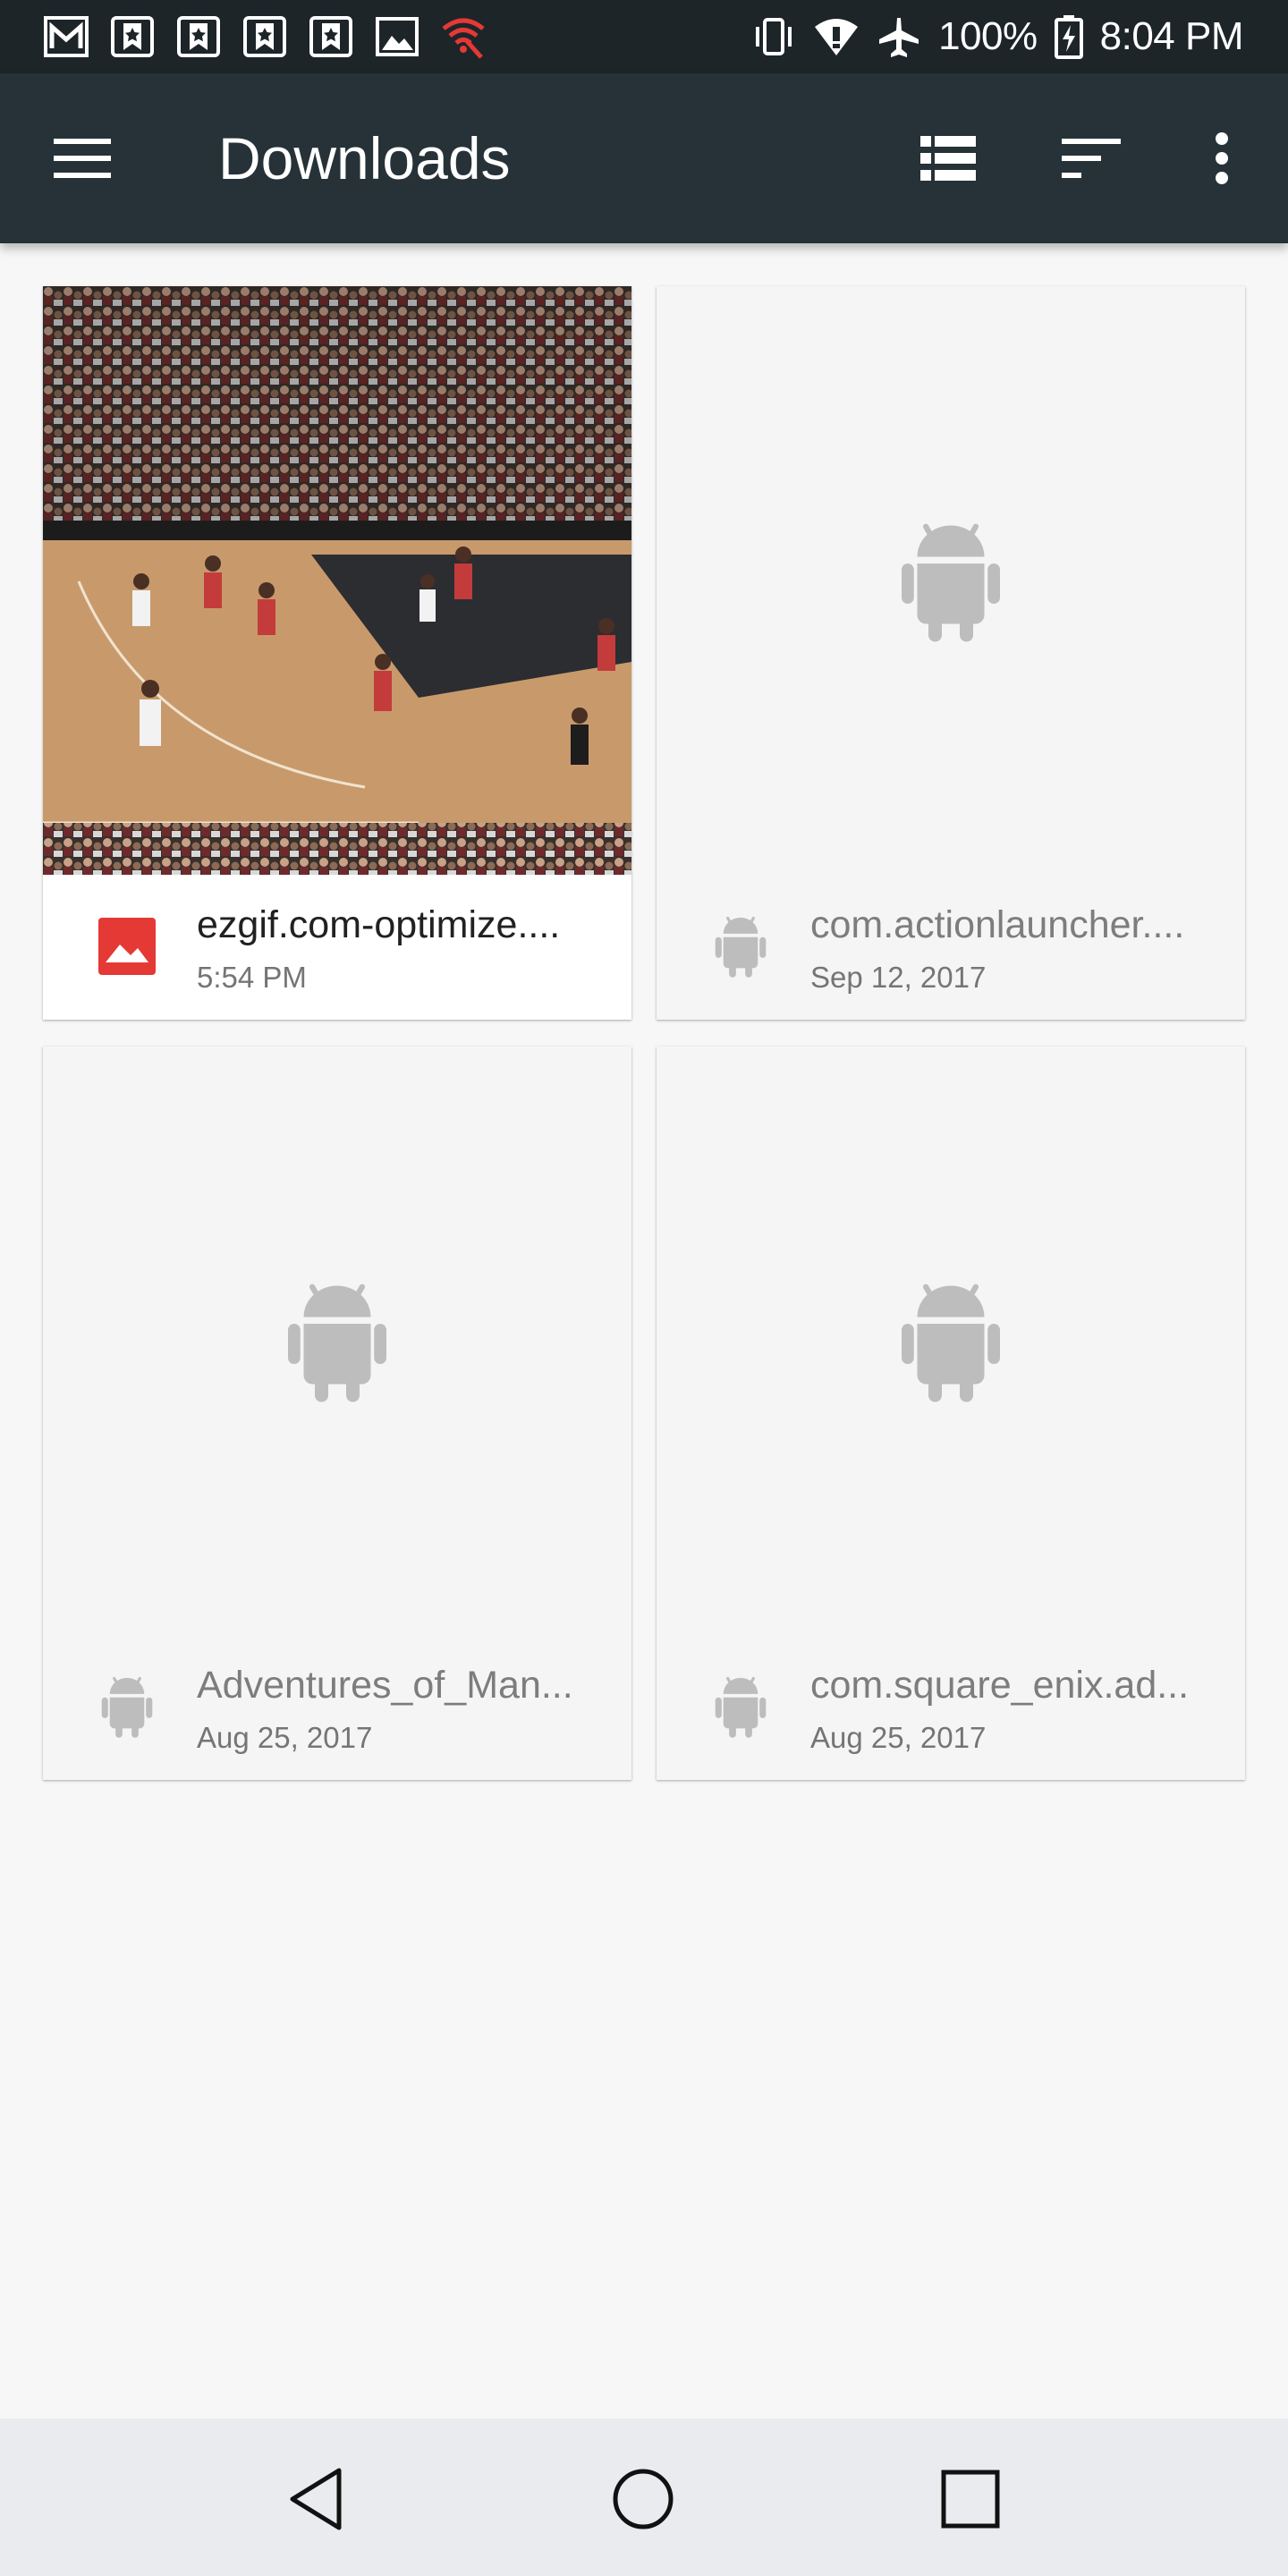 This screenshot has height=2576, width=1288. I want to click on airplane-icon, so click(899, 37).